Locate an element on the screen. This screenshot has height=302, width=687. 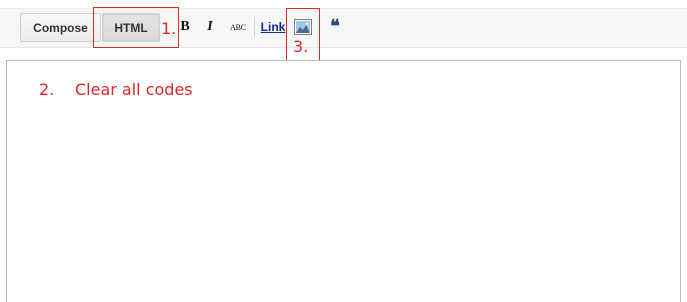
quote-icon: ❝ is located at coordinates (335, 26).